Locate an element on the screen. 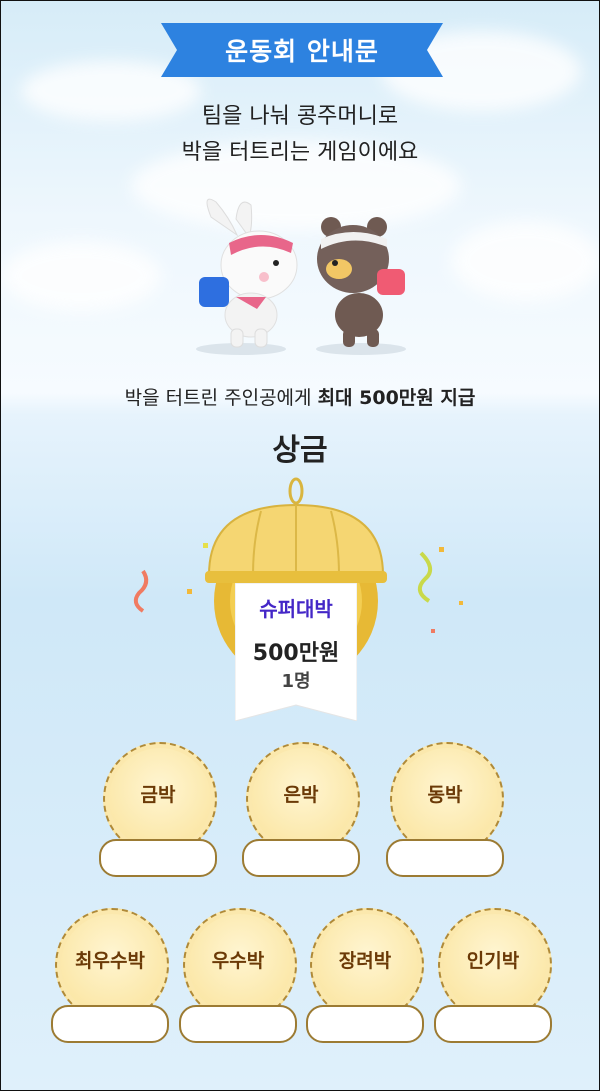  prize-medal-label: 동박 is located at coordinates (445, 795).